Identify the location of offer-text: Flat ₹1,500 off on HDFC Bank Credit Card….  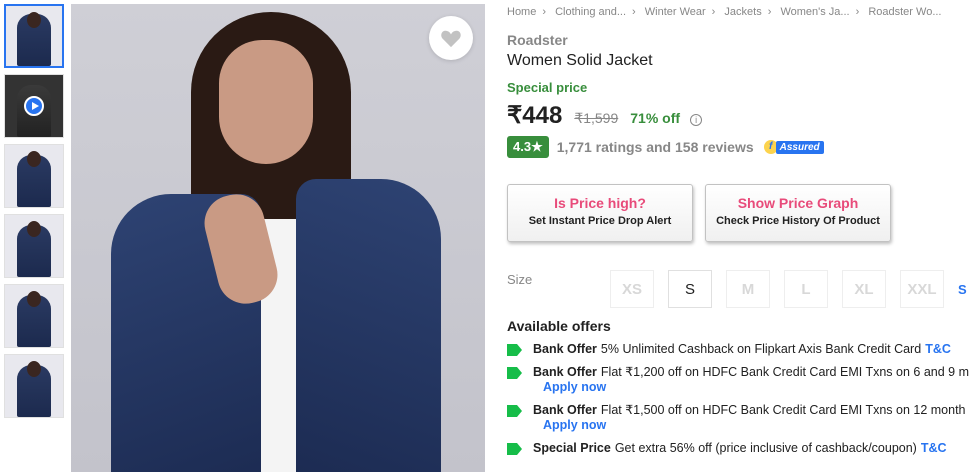
(783, 410).